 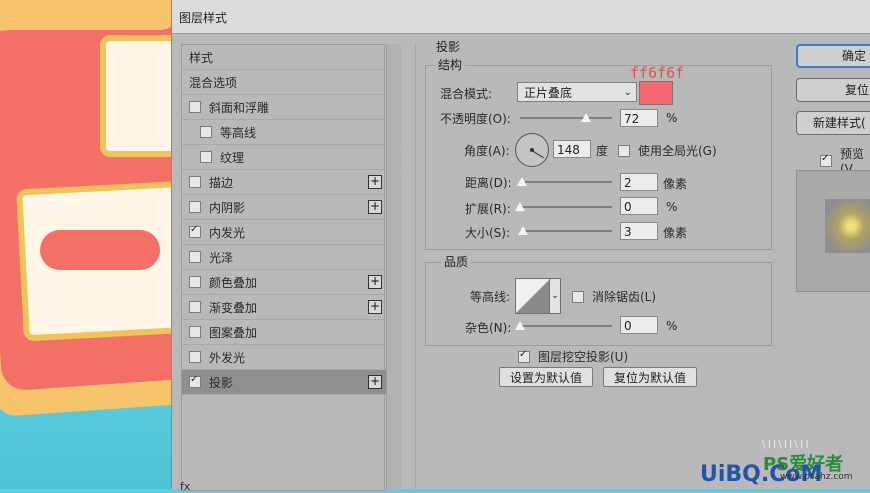 I want to click on contour-label: 等高线:, so click(x=490, y=297).